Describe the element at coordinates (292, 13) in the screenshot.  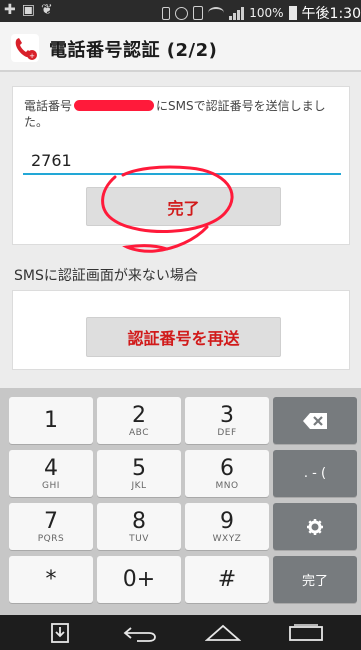
I see `battery-icon` at that location.